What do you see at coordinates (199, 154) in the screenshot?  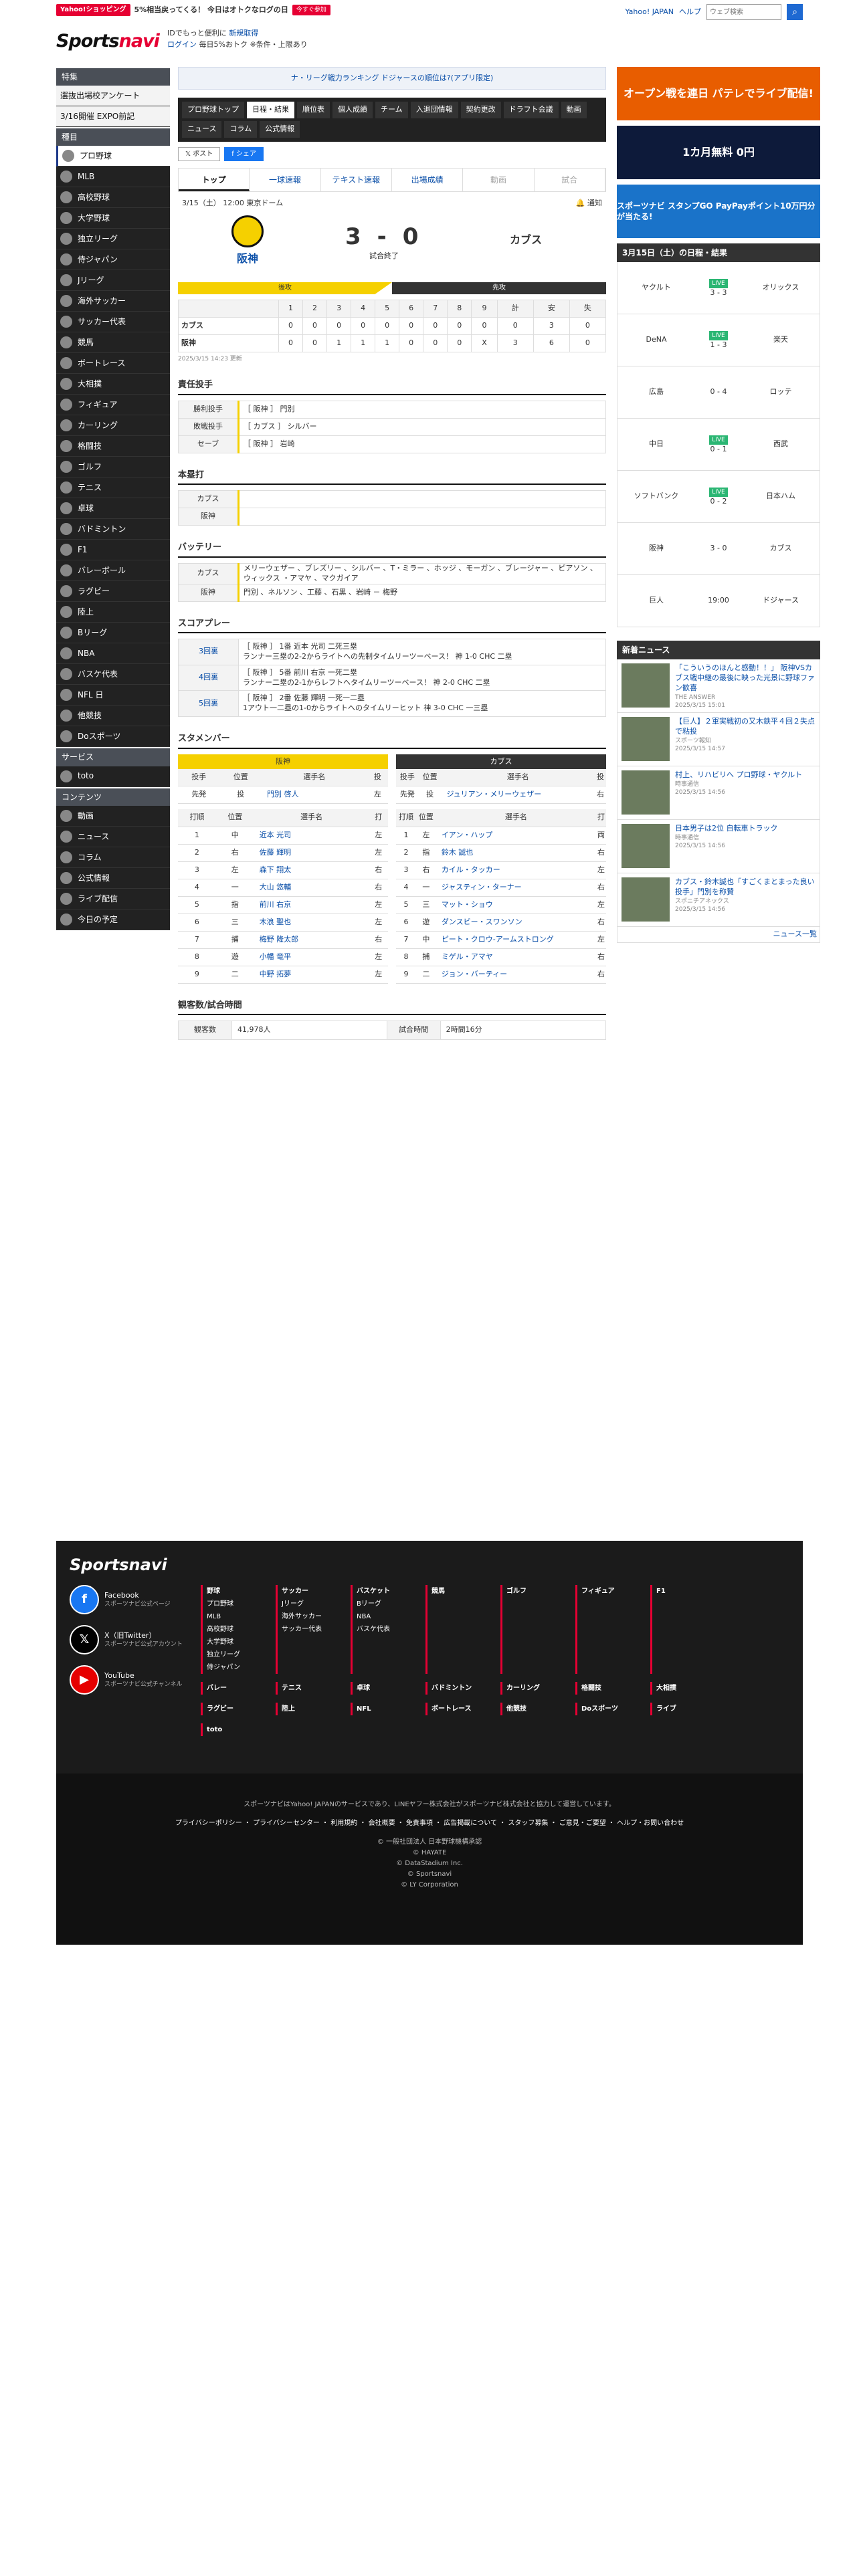 I see `x-share-button: 𝕏 ポスト` at bounding box center [199, 154].